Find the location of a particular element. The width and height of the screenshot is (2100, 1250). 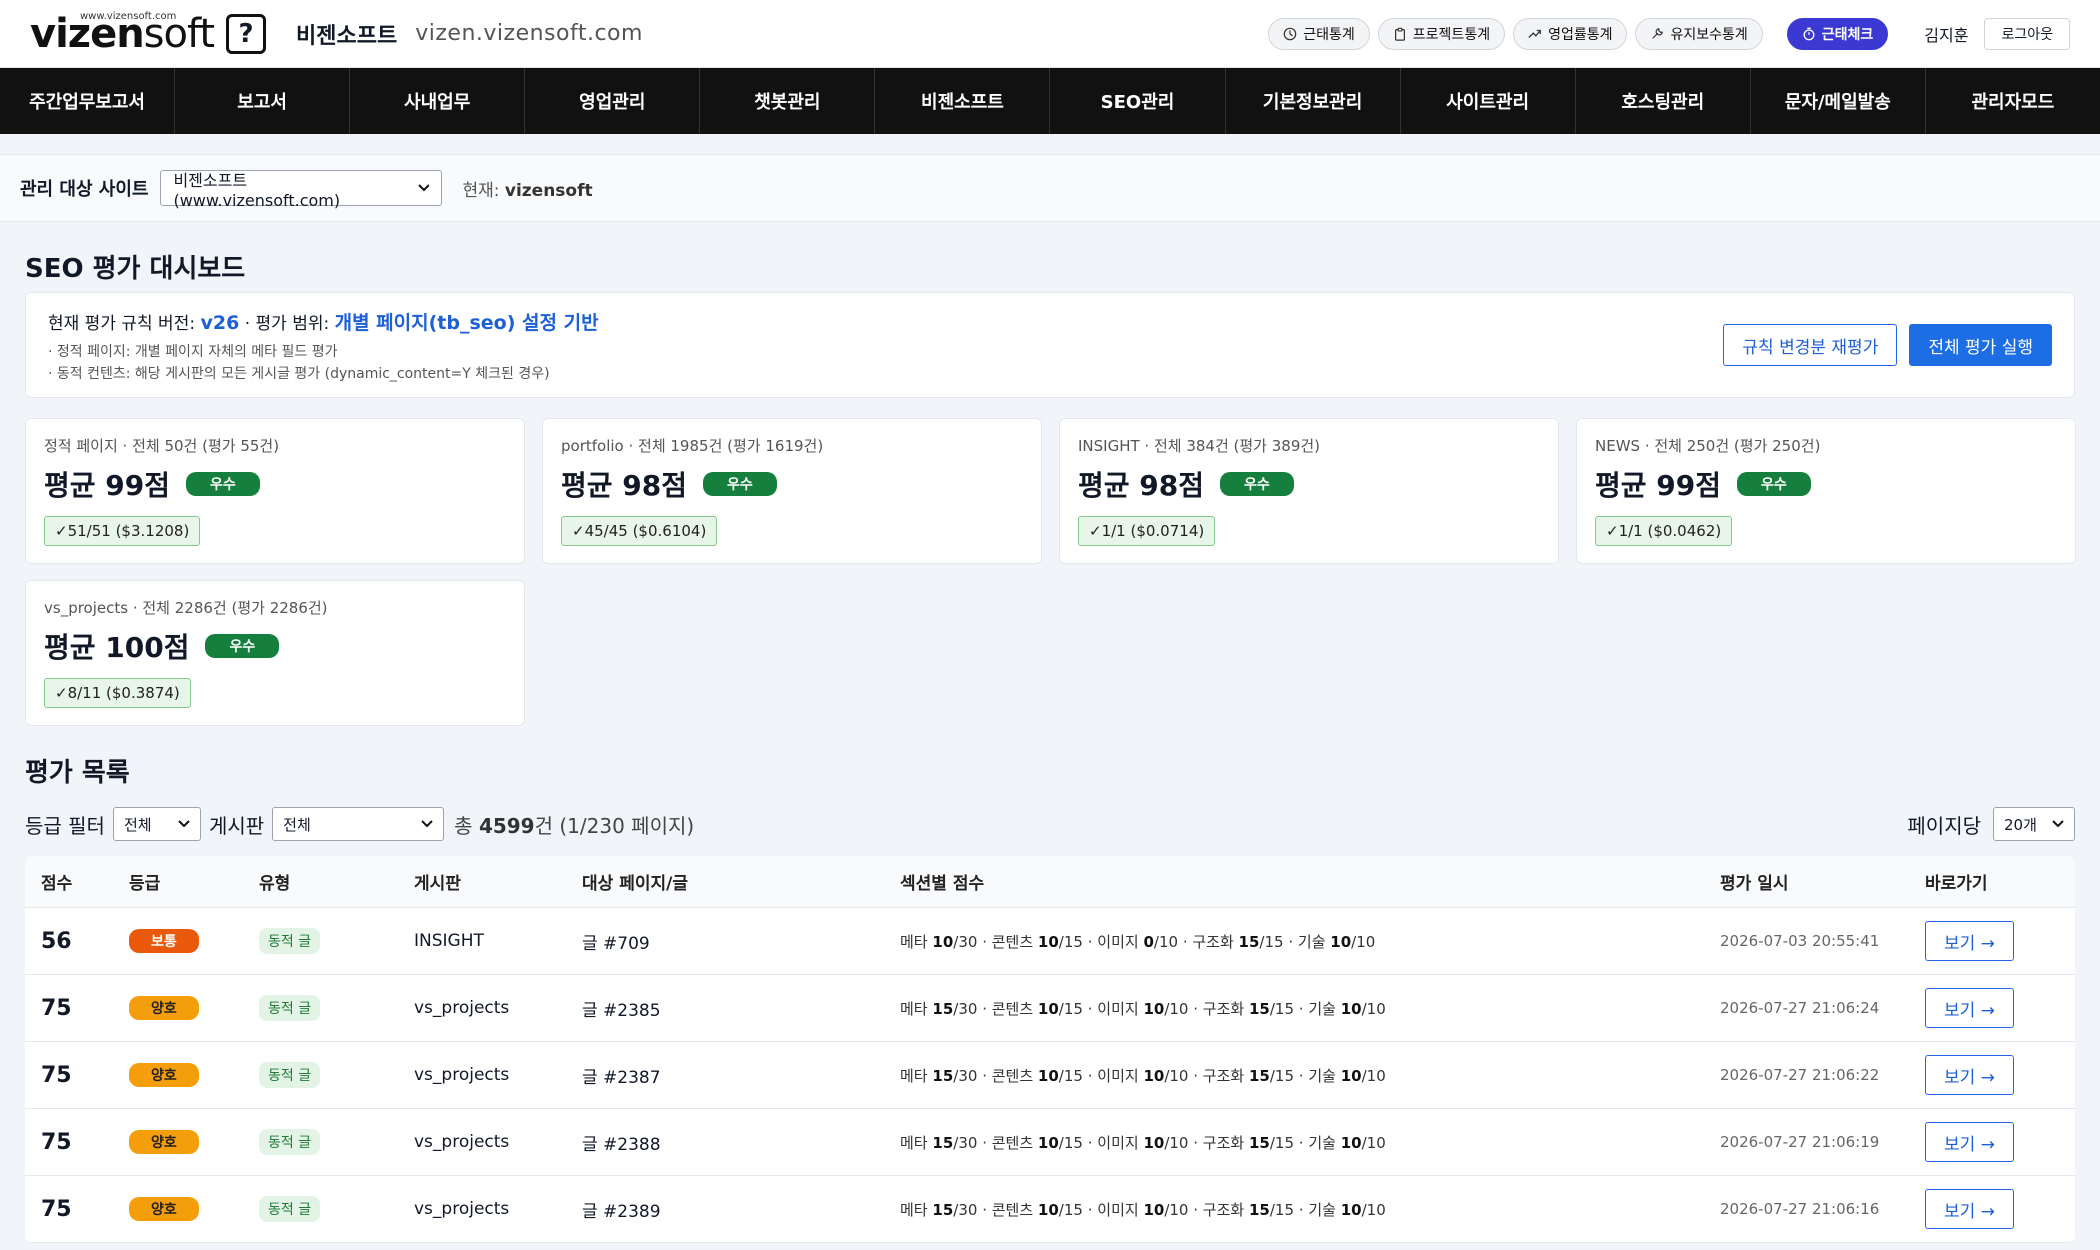

maintenance-stats-button: 유지보수통계 is located at coordinates (1699, 33).